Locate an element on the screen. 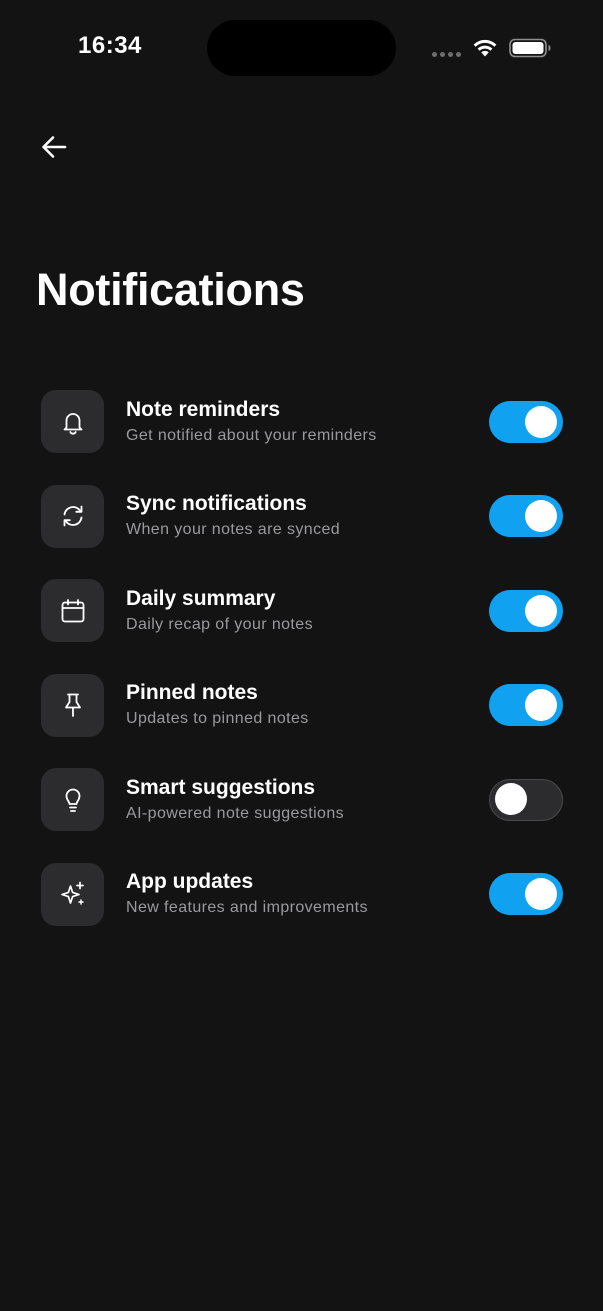  setting-title: Sync notifications is located at coordinates (216, 504).